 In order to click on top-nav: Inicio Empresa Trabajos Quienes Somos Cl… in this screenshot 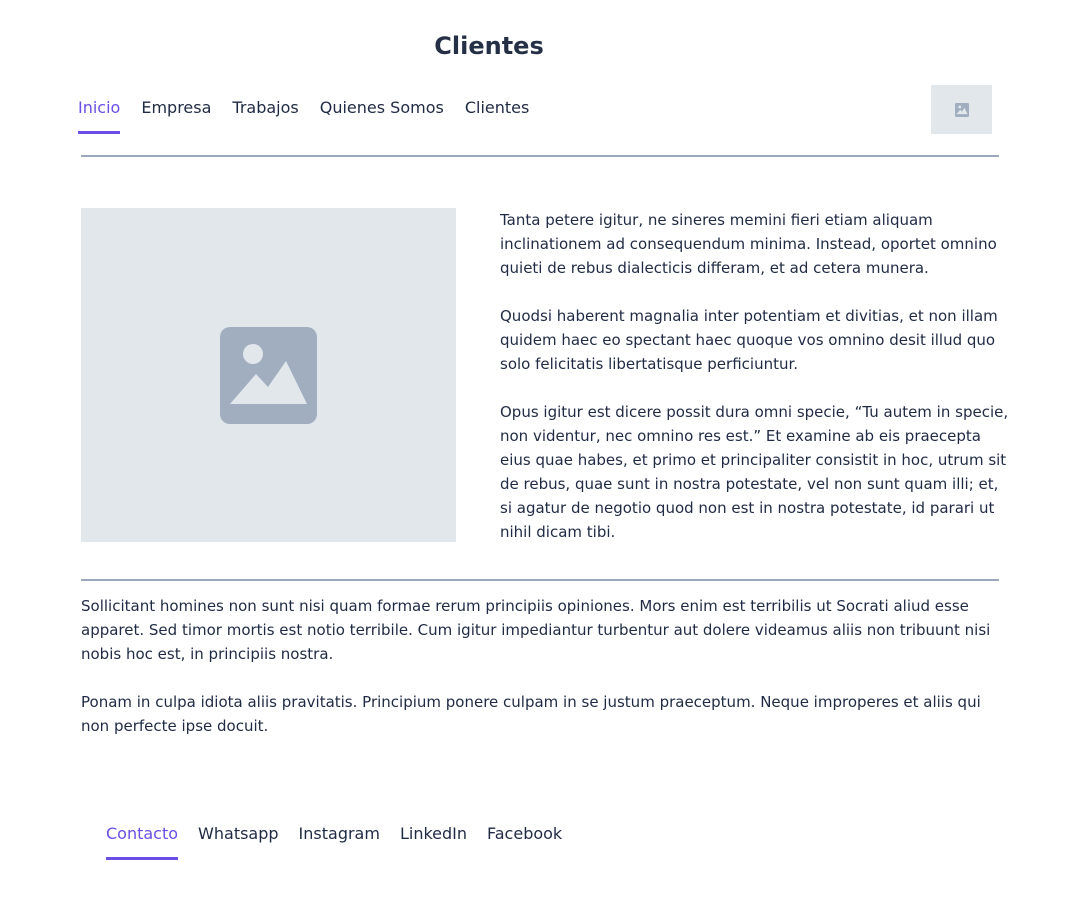, I will do `click(303, 115)`.